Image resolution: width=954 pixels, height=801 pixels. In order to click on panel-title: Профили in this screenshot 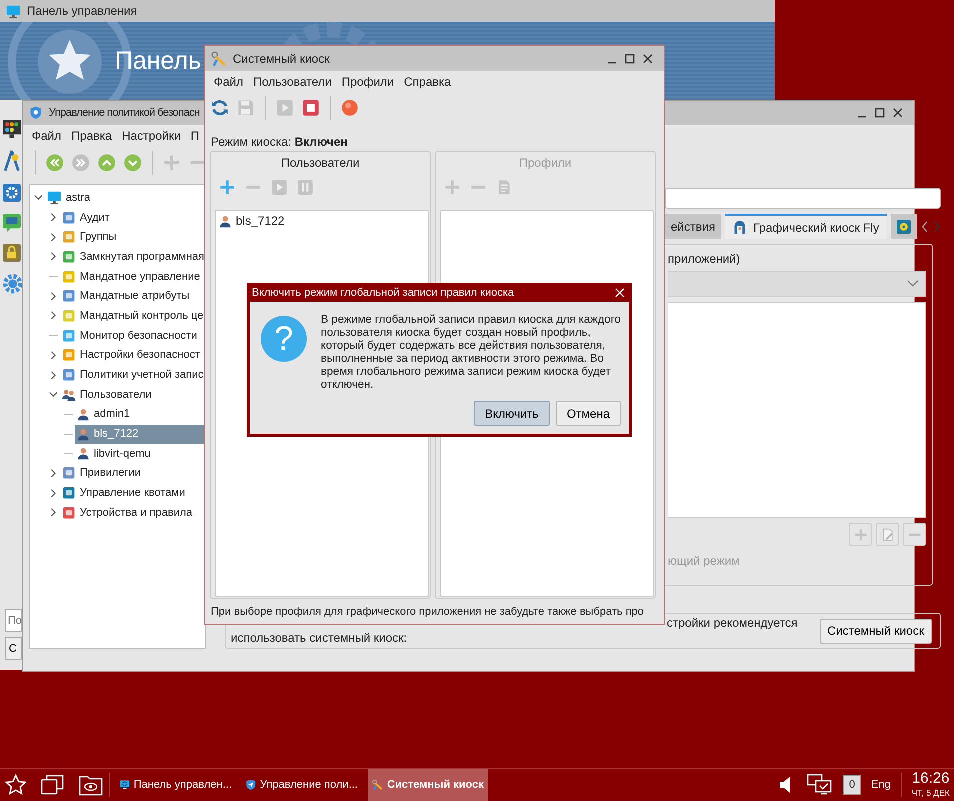, I will do `click(545, 163)`.